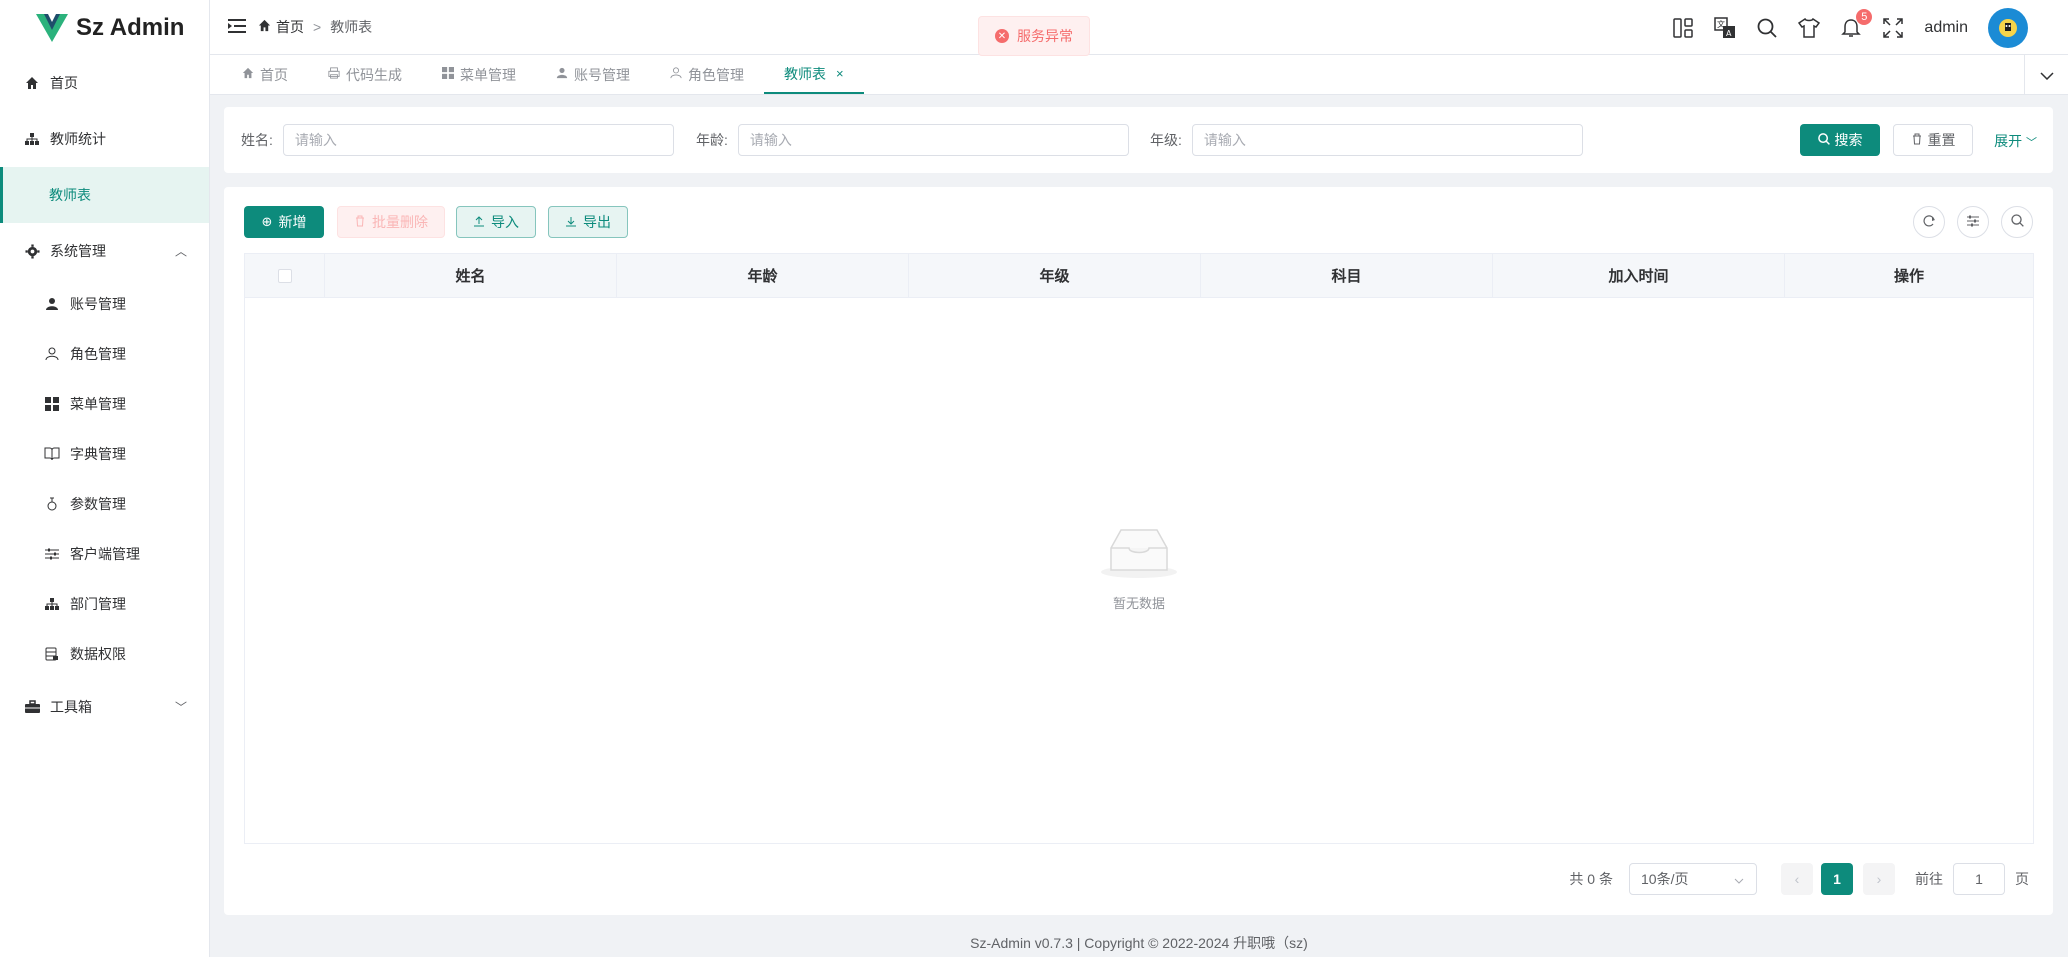 Image resolution: width=2068 pixels, height=957 pixels. Describe the element at coordinates (1946, 28) in the screenshot. I see `username: admin` at that location.